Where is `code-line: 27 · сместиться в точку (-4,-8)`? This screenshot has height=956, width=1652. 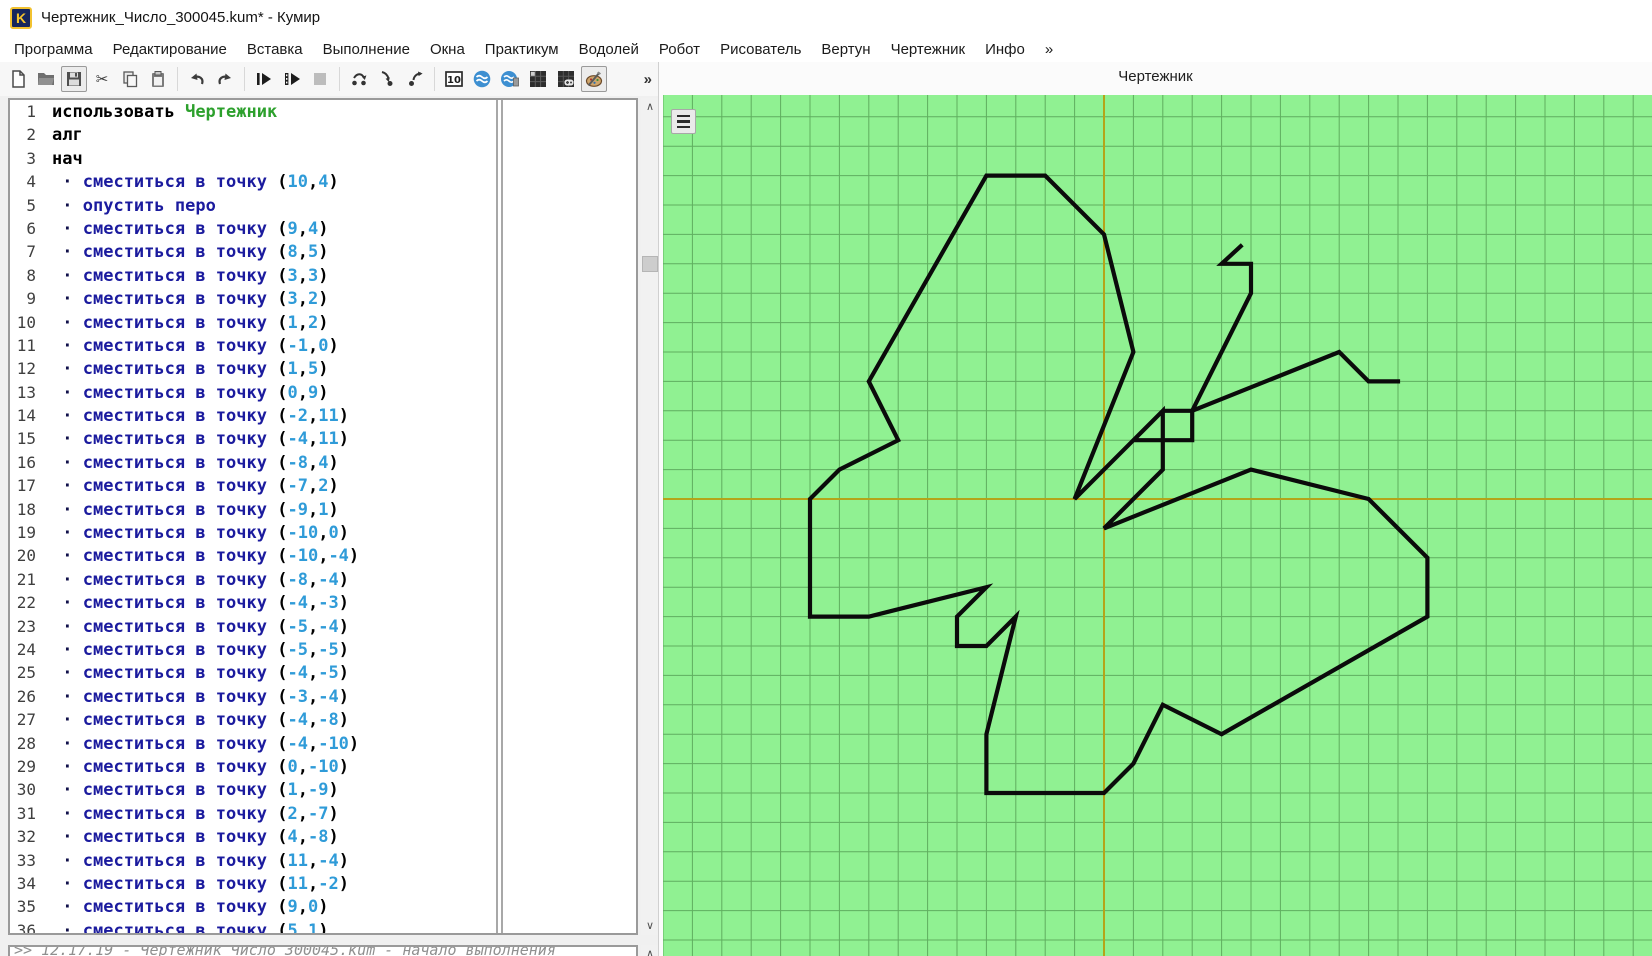
code-line: 27 · сместиться в точку (-4,-8) is located at coordinates (252, 721).